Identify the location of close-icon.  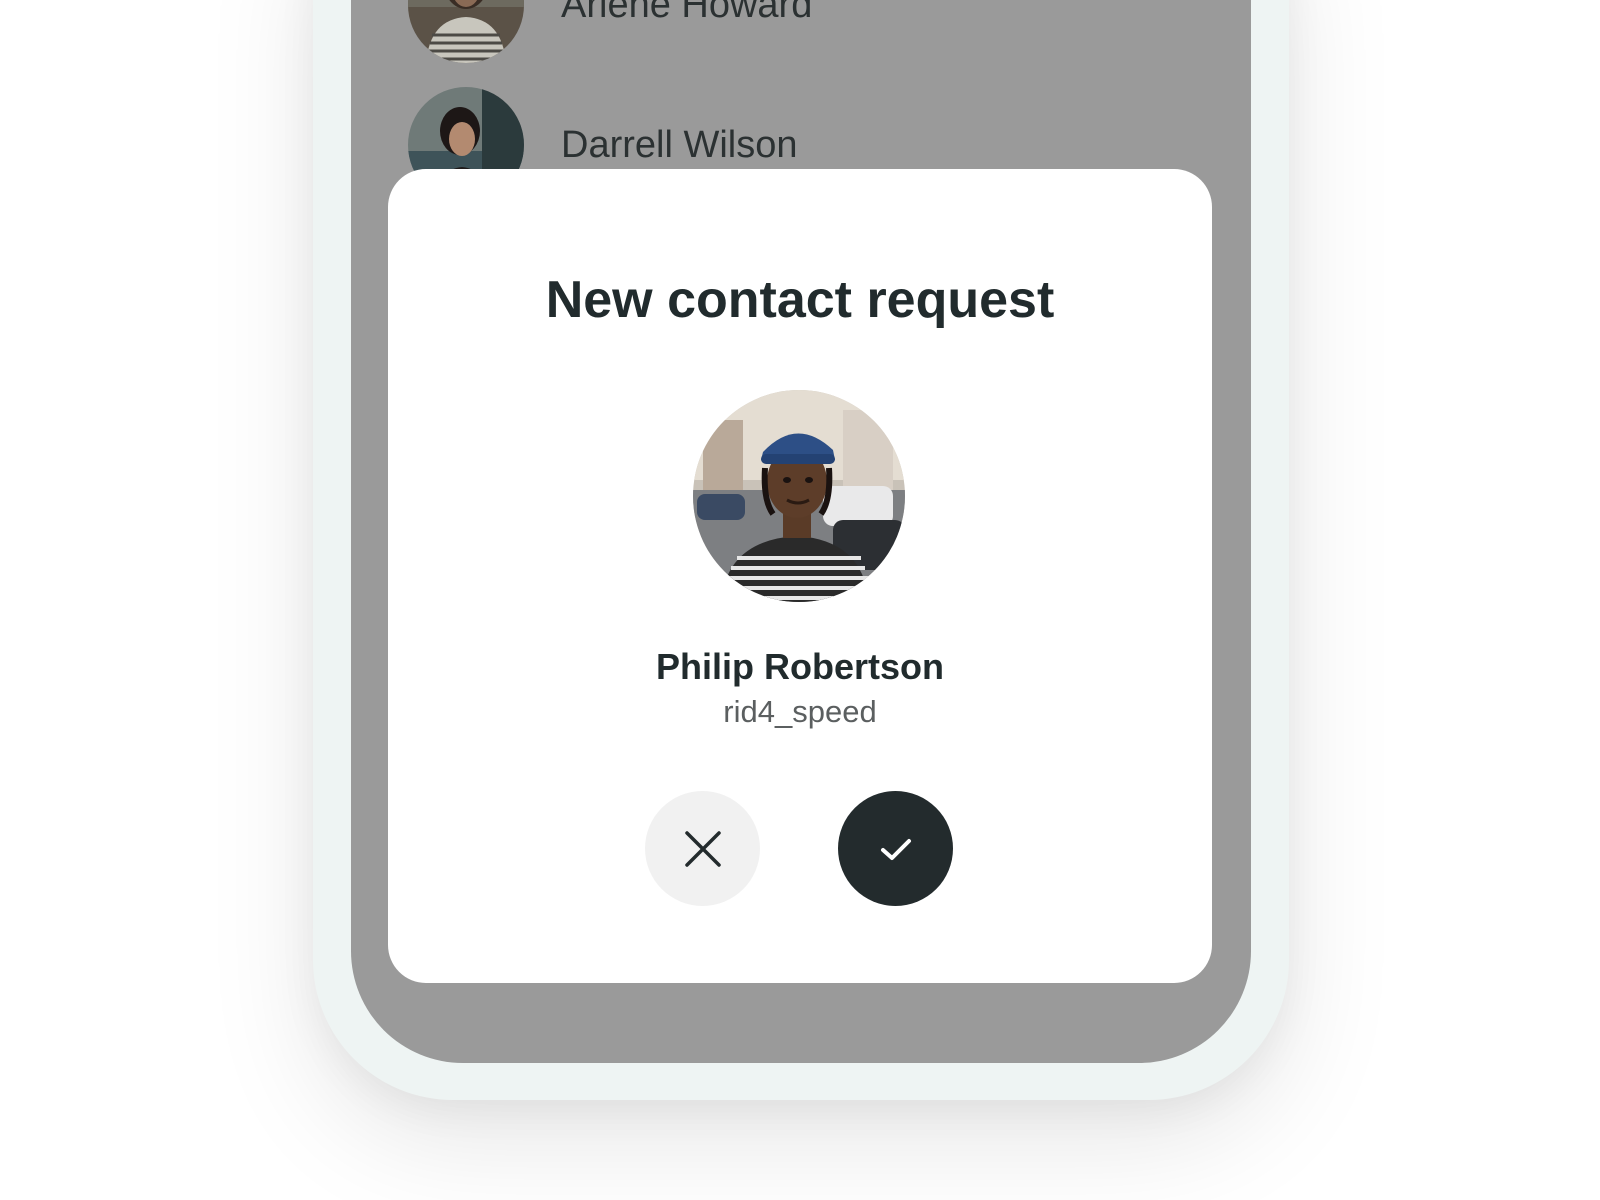
(702, 848).